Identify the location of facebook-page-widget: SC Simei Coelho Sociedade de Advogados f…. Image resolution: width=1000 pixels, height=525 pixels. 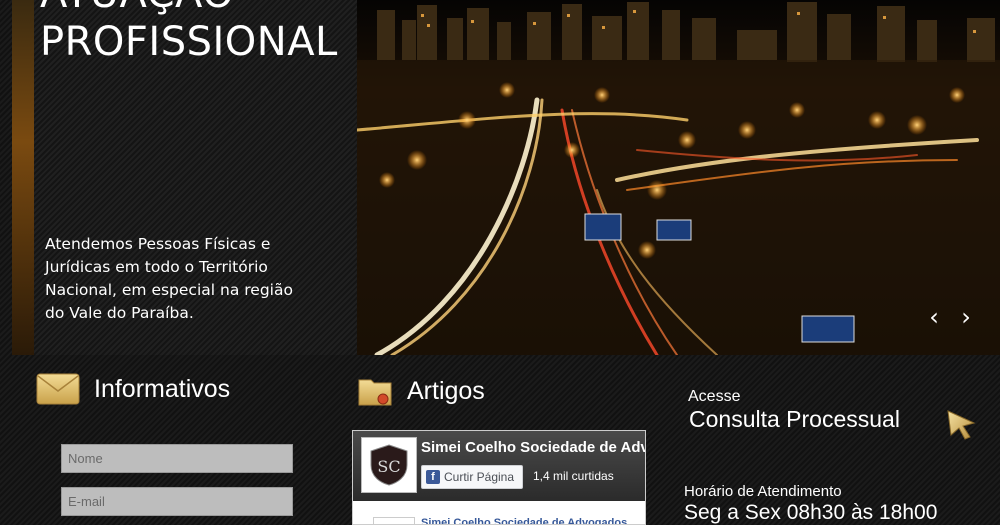
(499, 477).